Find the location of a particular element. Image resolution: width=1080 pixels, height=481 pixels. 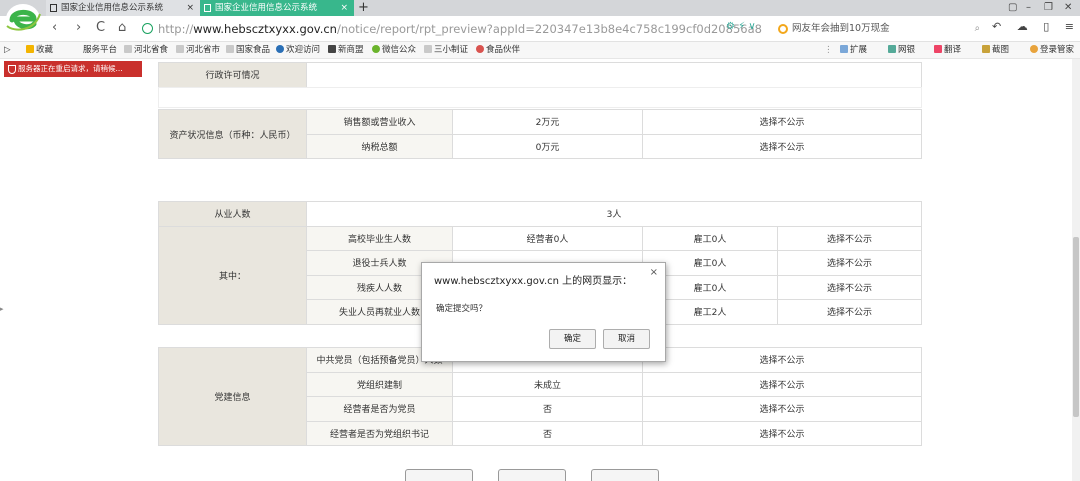

staff-total: 3人 is located at coordinates (614, 214).